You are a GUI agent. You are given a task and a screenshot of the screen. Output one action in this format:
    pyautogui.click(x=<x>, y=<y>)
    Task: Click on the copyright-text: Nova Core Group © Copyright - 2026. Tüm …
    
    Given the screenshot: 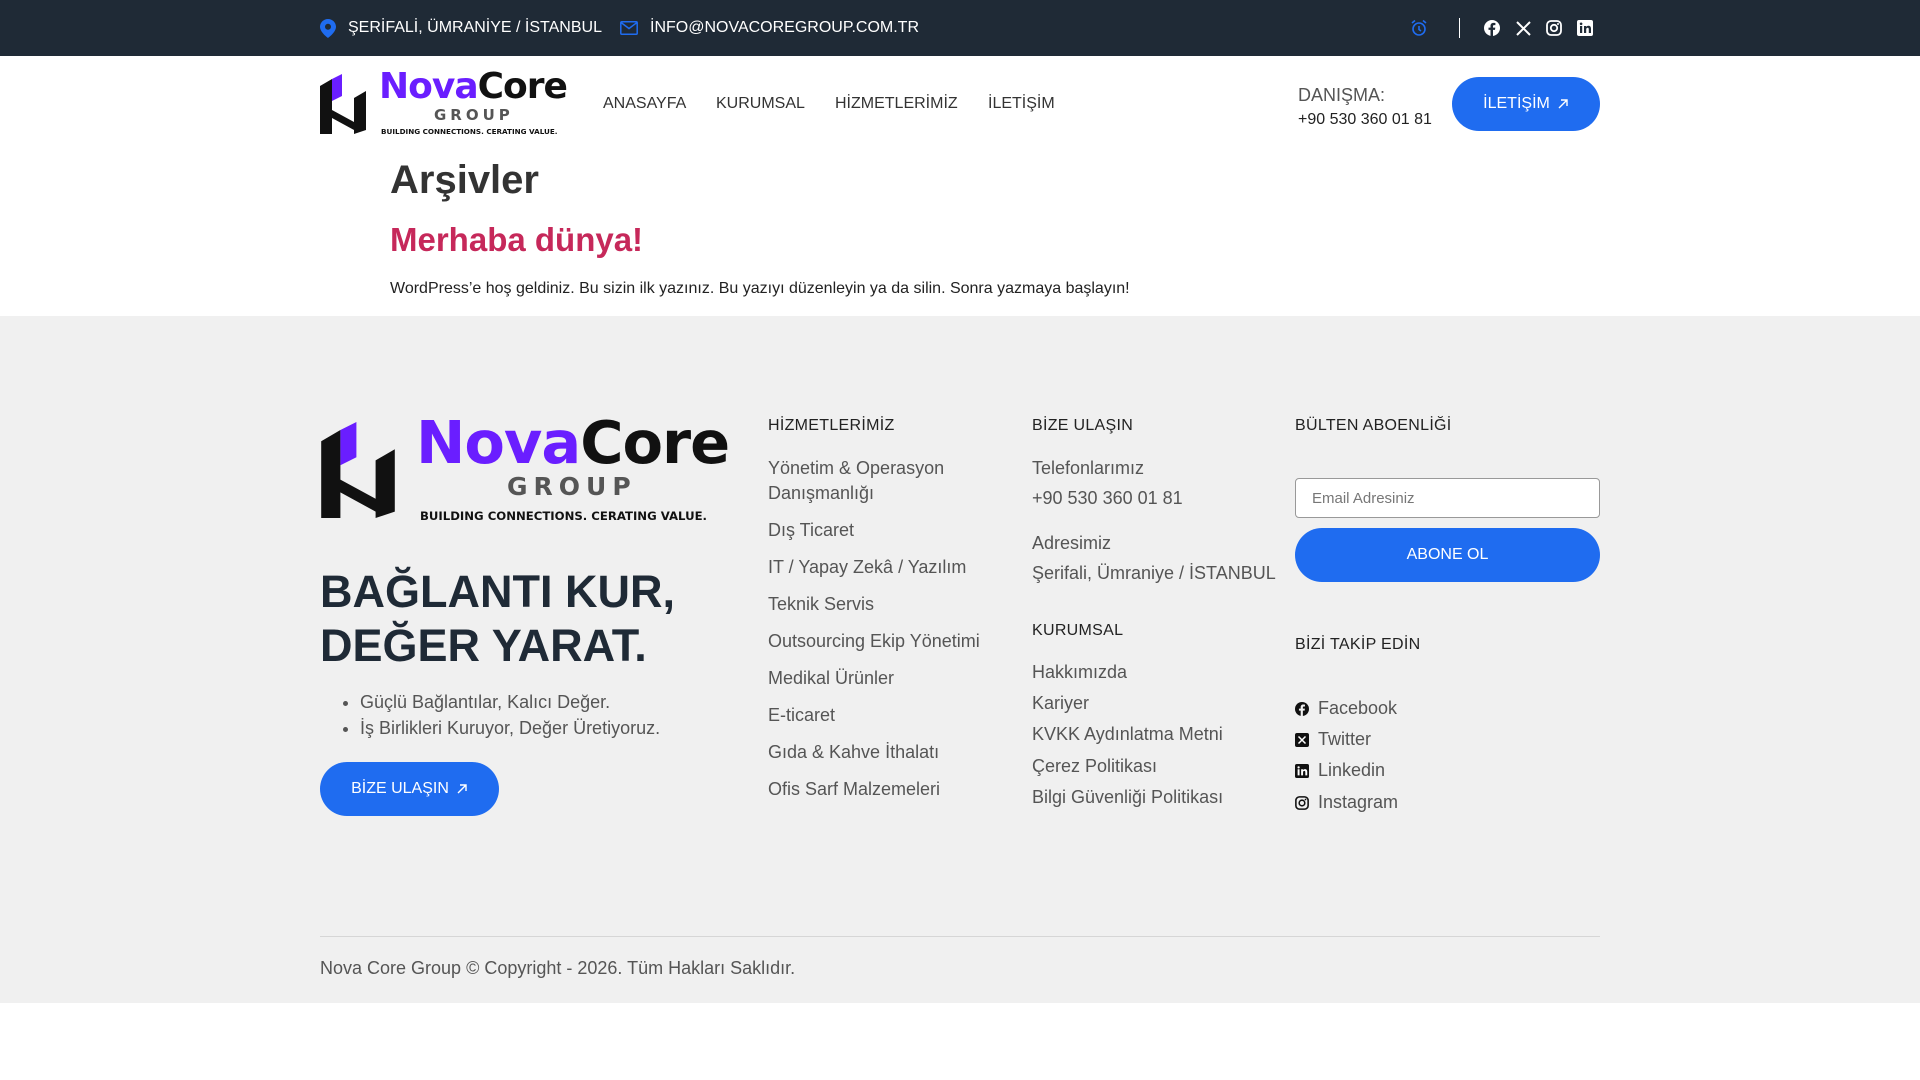 What is the action you would take?
    pyautogui.click(x=558, y=968)
    